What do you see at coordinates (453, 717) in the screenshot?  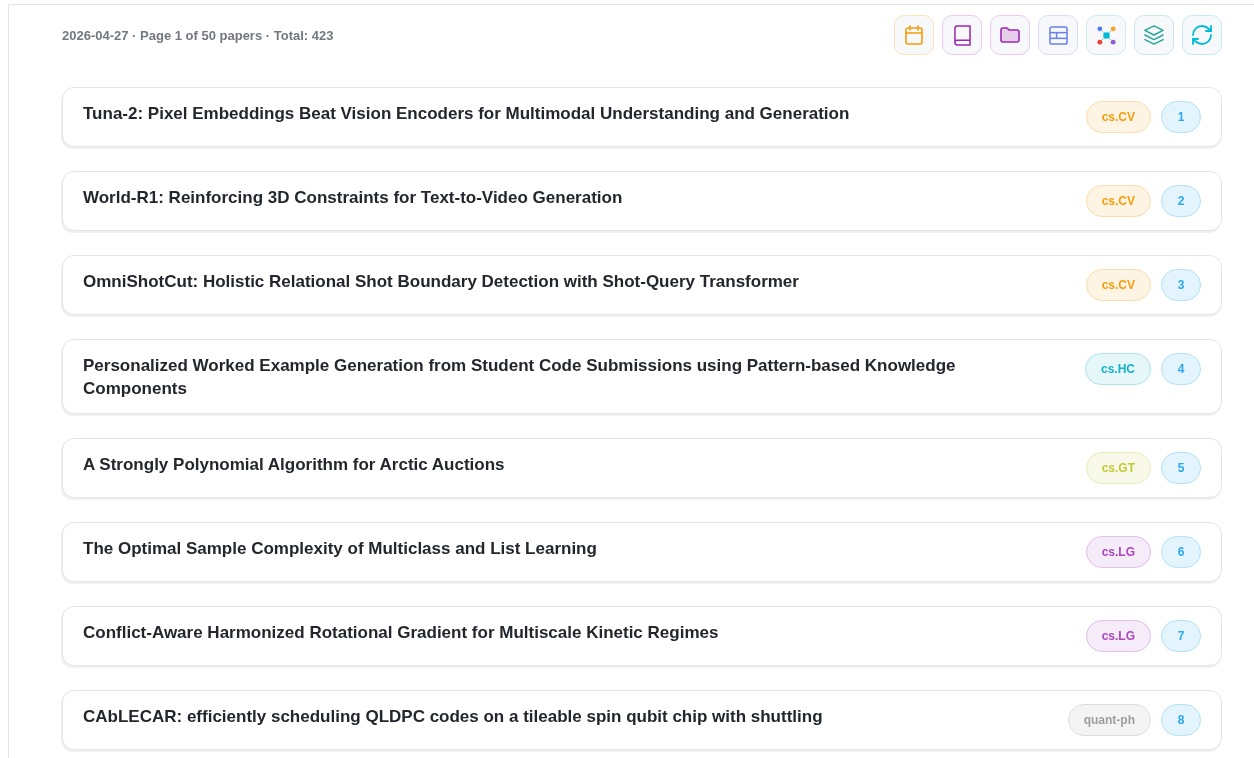 I see `paper-title: CAbLECAR: efficiently scheduling QLDPC codes on a tileable spin qubit chip with shuttling` at bounding box center [453, 717].